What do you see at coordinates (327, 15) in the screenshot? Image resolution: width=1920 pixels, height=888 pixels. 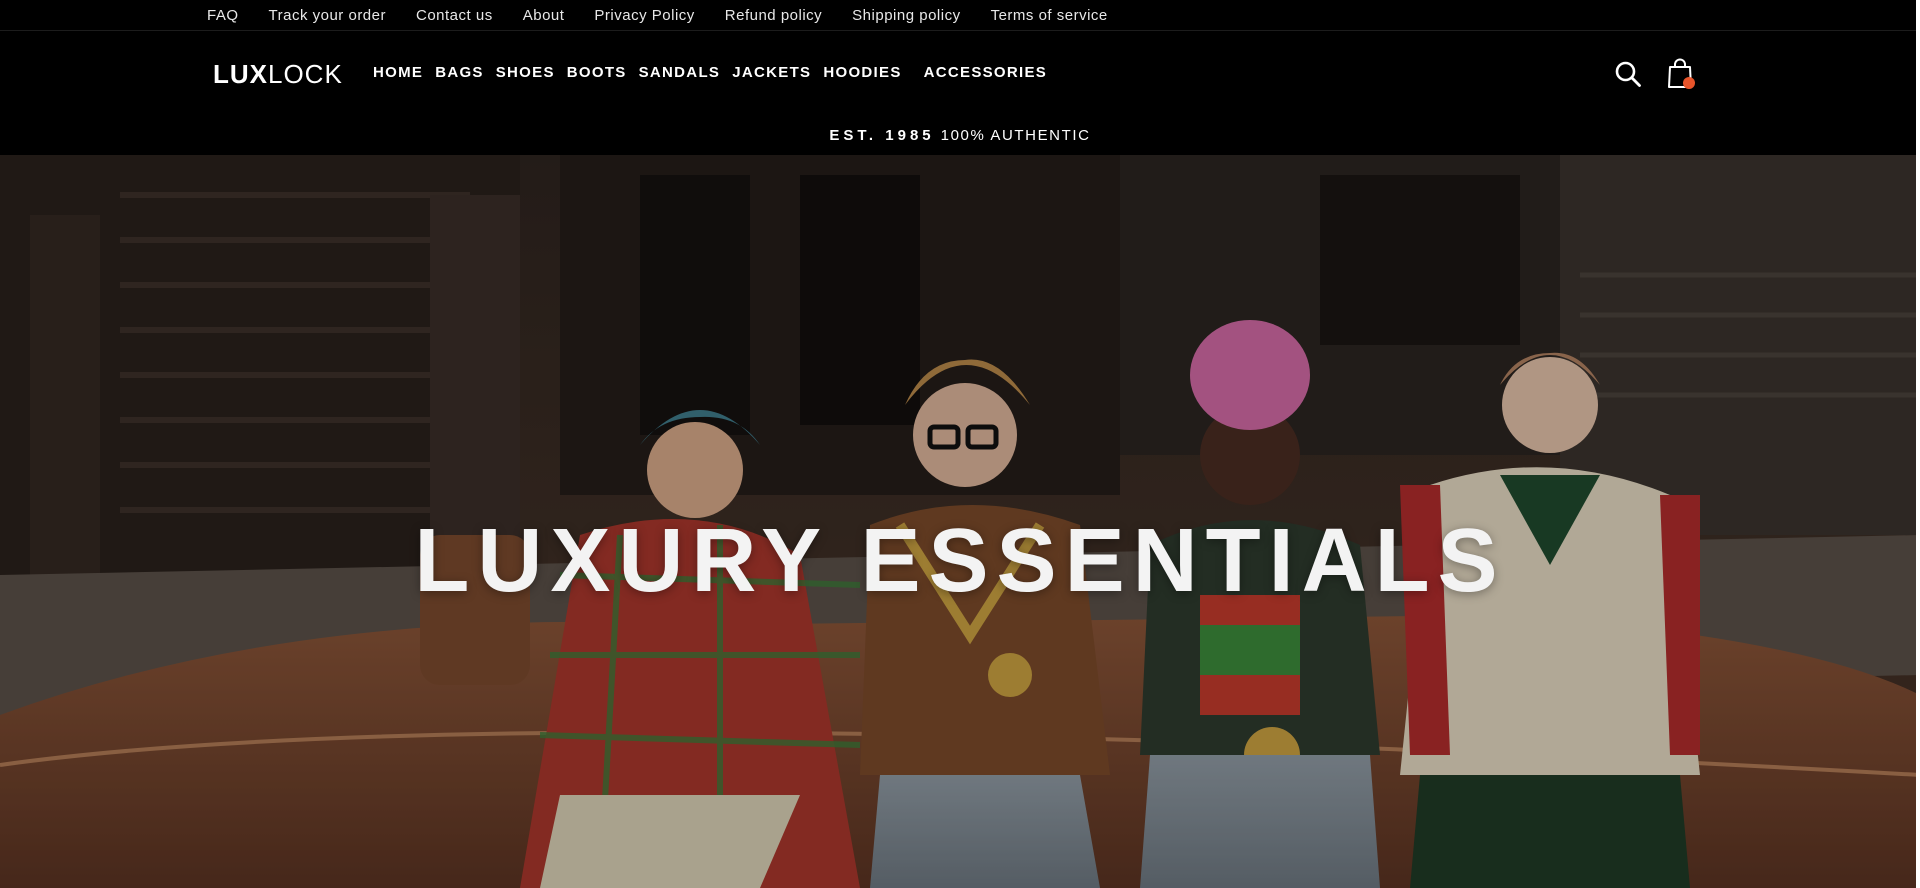 I see `utility-link-track-order: Track your order` at bounding box center [327, 15].